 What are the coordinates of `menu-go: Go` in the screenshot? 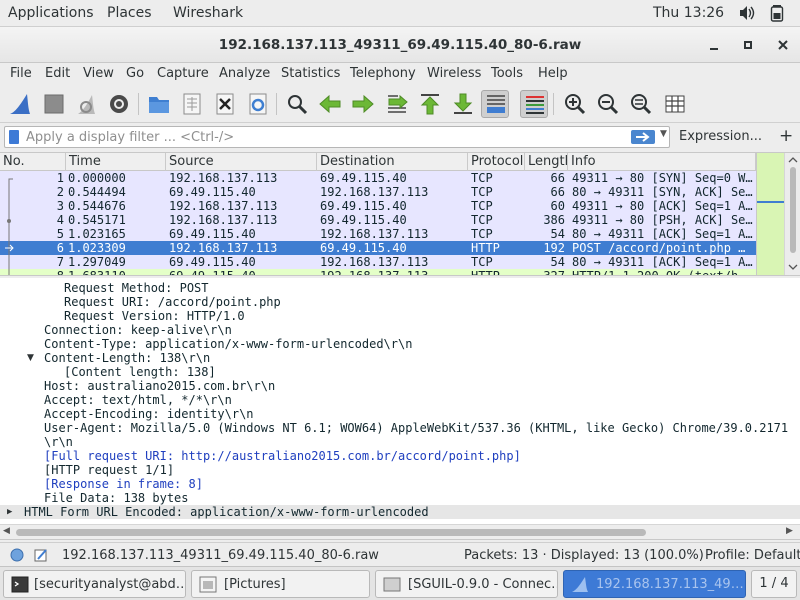 It's located at (135, 73).